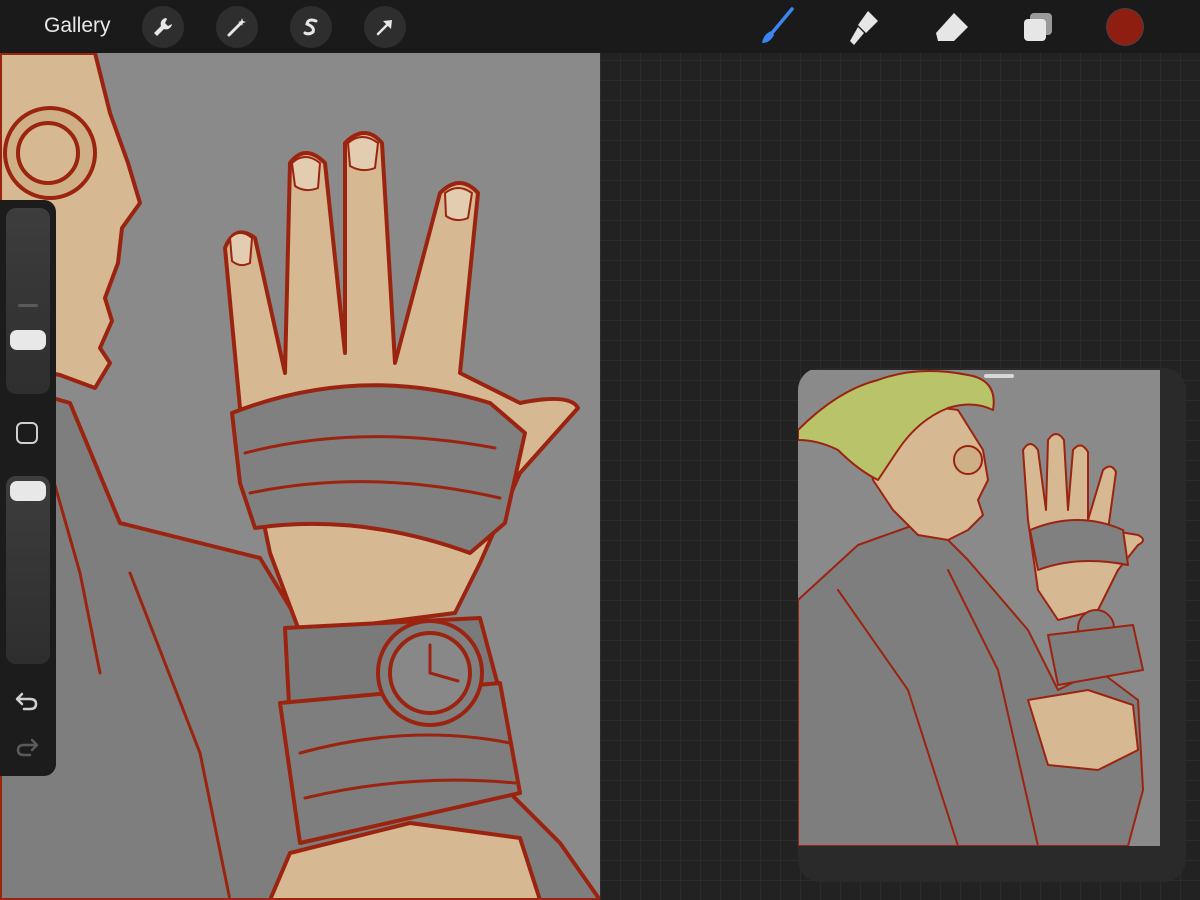  I want to click on selection-icon, so click(311, 27).